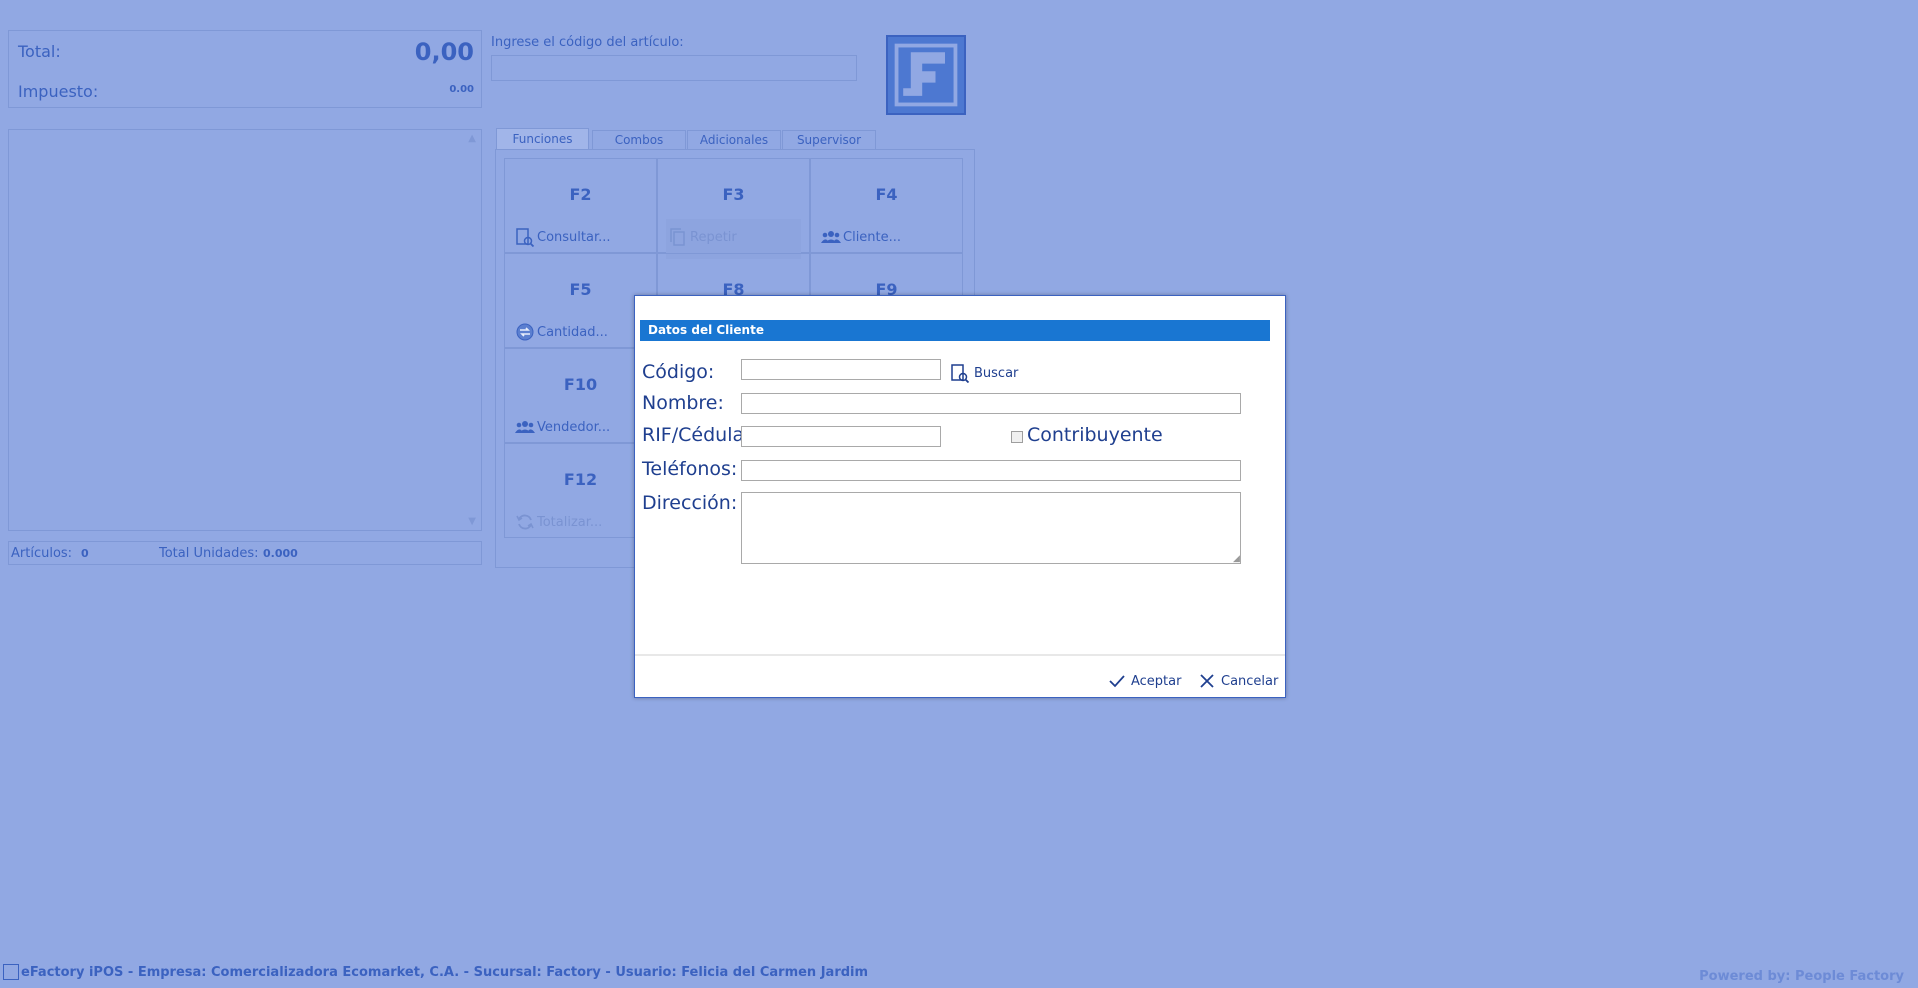 This screenshot has width=1918, height=988. I want to click on company-logo, so click(926, 75).